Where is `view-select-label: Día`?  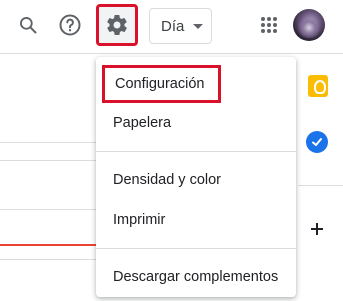 view-select-label: Día is located at coordinates (173, 26).